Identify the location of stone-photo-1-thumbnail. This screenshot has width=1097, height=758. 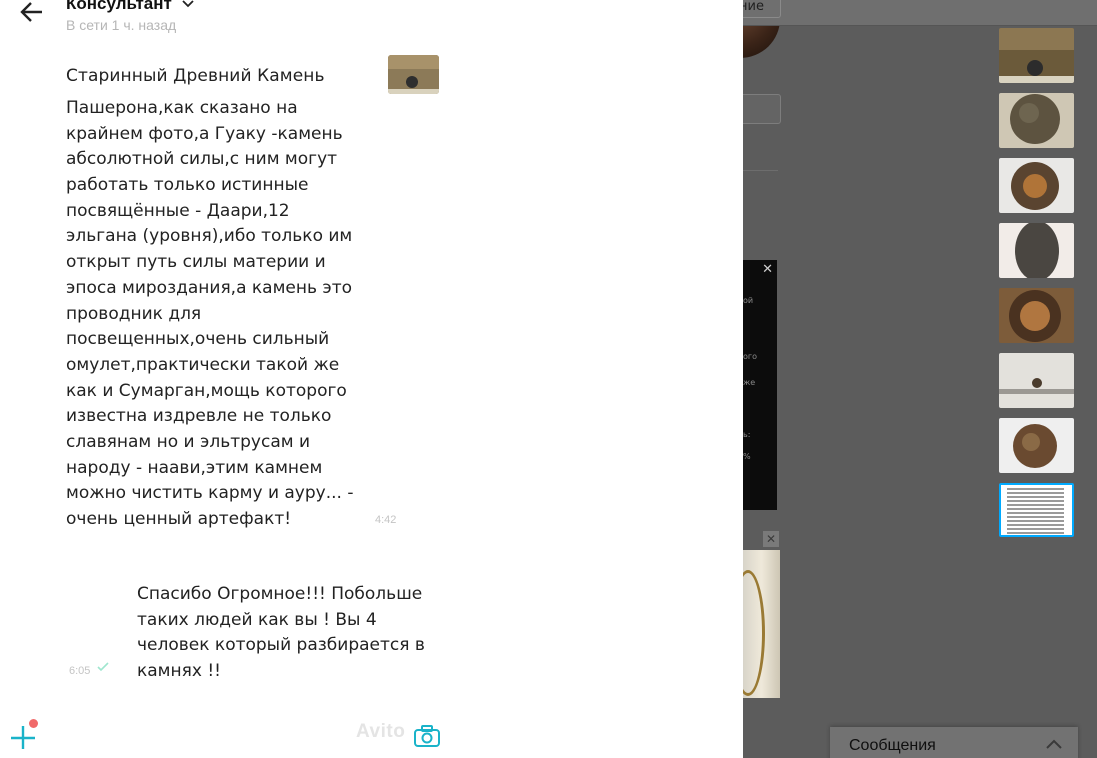
(1036, 55).